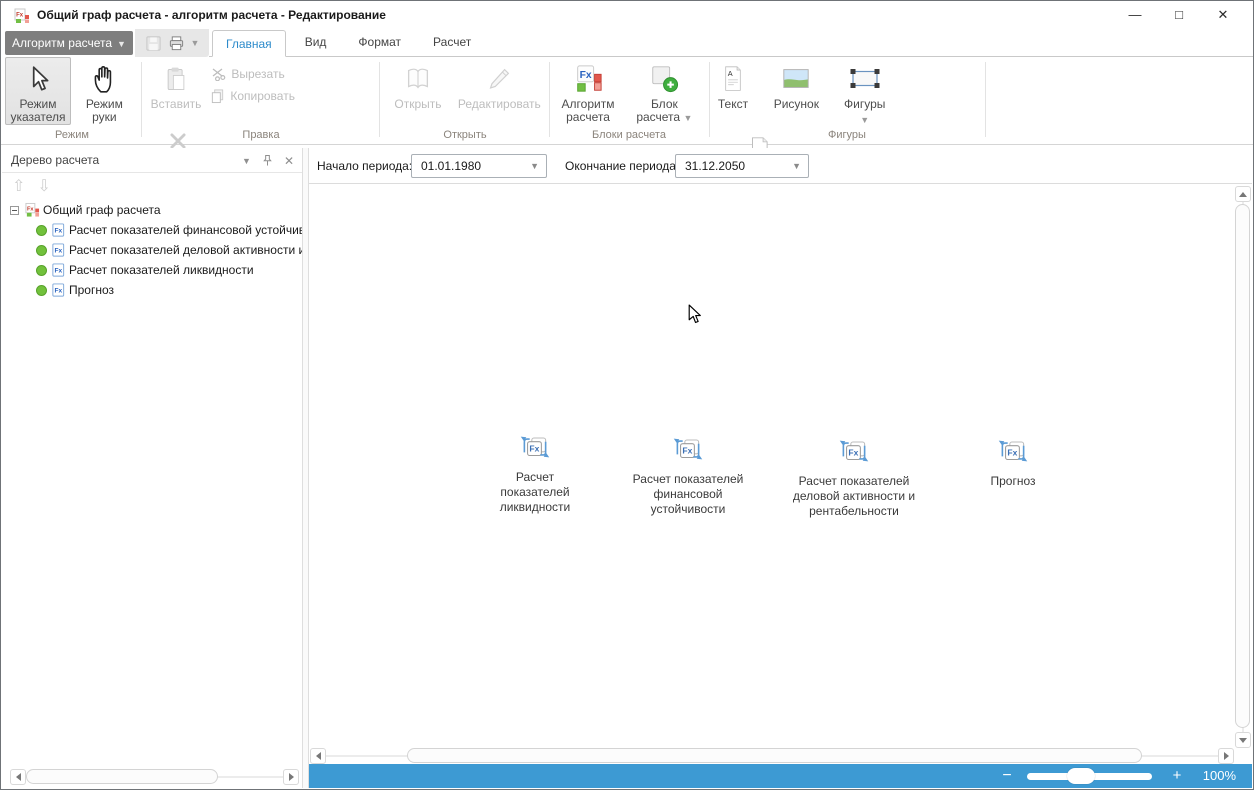 The width and height of the screenshot is (1254, 790). I want to click on algorithm-button: Fx Алгоритм расчета, so click(588, 91).